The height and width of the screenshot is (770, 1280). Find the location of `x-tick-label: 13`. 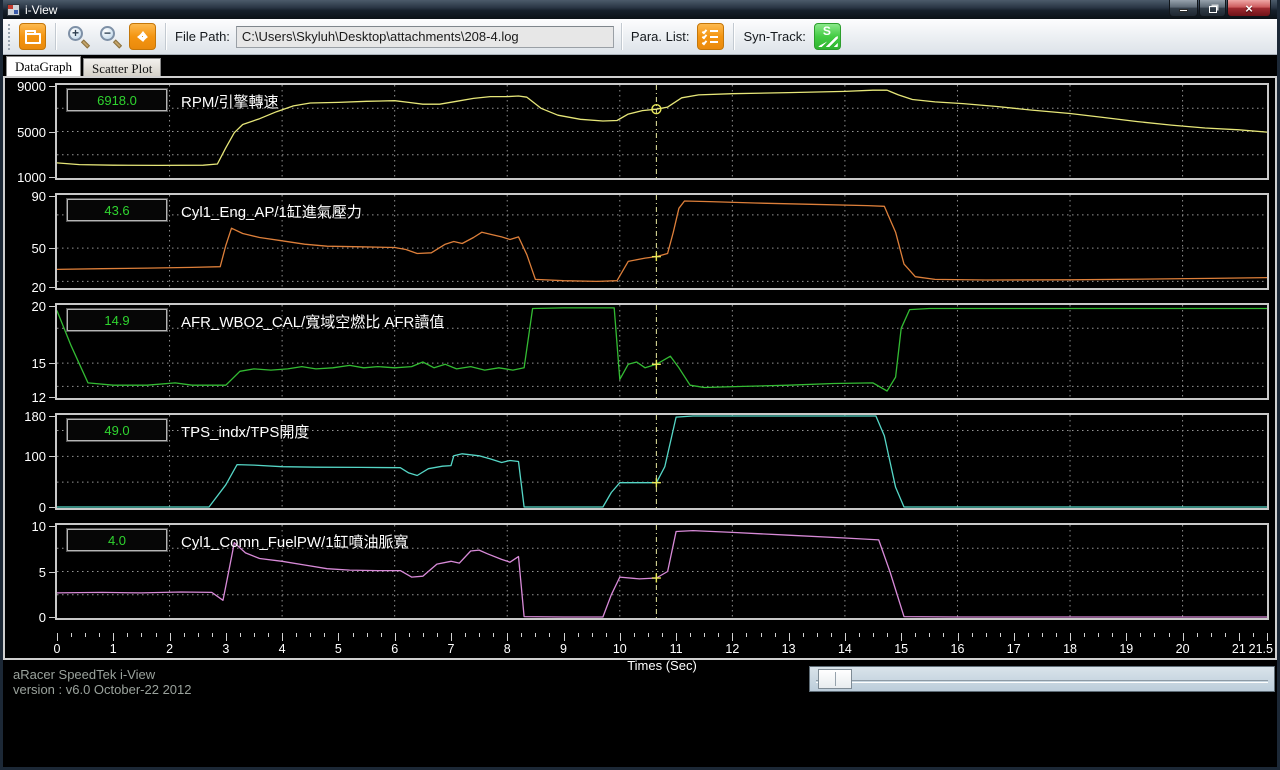

x-tick-label: 13 is located at coordinates (788, 649).